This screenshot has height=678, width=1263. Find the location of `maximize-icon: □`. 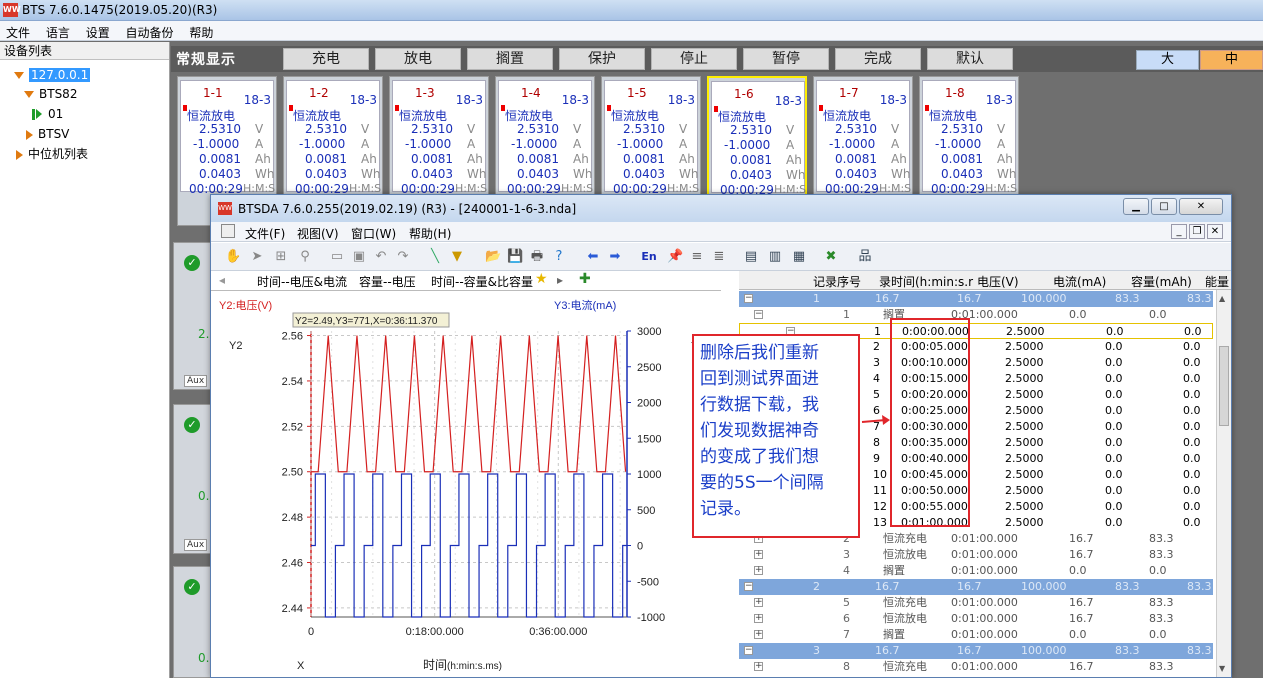

maximize-icon: □ is located at coordinates (1164, 206).